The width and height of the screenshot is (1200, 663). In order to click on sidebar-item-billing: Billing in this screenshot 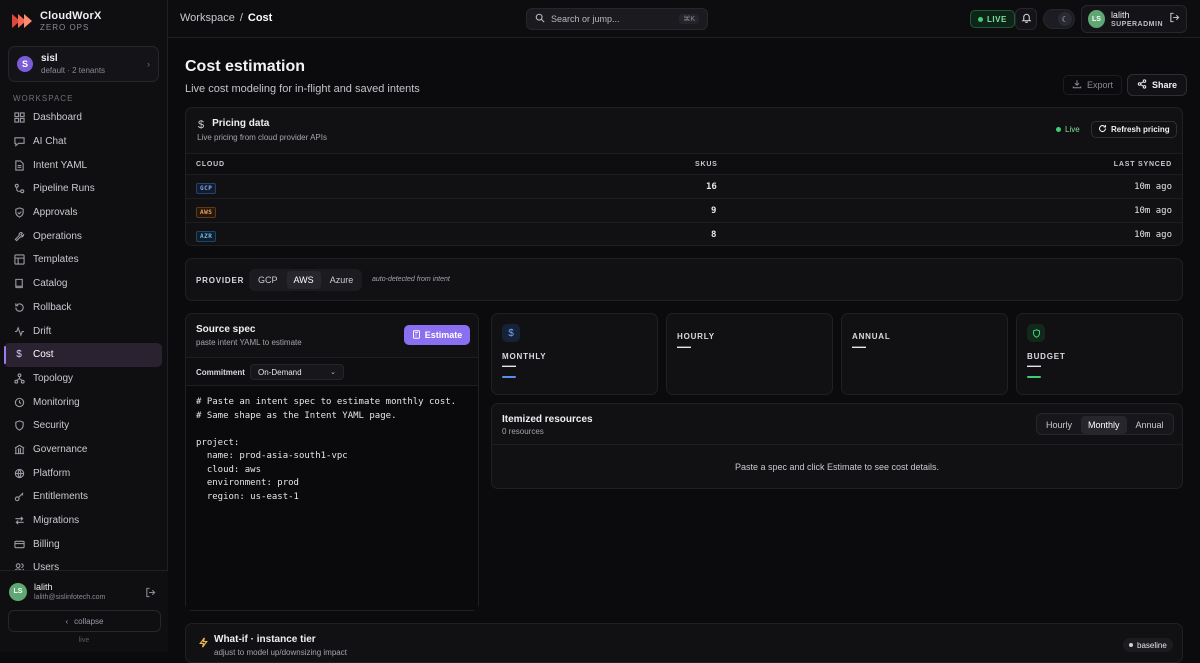, I will do `click(83, 544)`.